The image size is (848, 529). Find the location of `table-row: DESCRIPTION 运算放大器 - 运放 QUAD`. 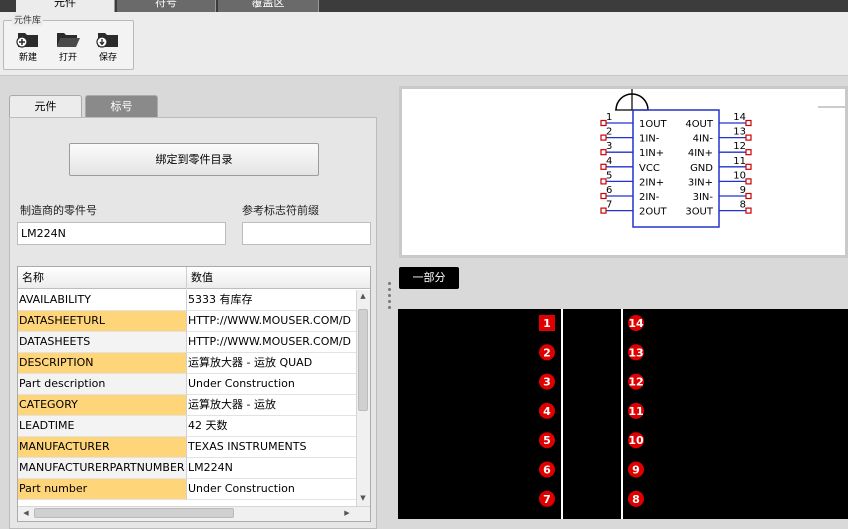

table-row: DESCRIPTION 运算放大器 - 运放 QUAD is located at coordinates (187, 363).